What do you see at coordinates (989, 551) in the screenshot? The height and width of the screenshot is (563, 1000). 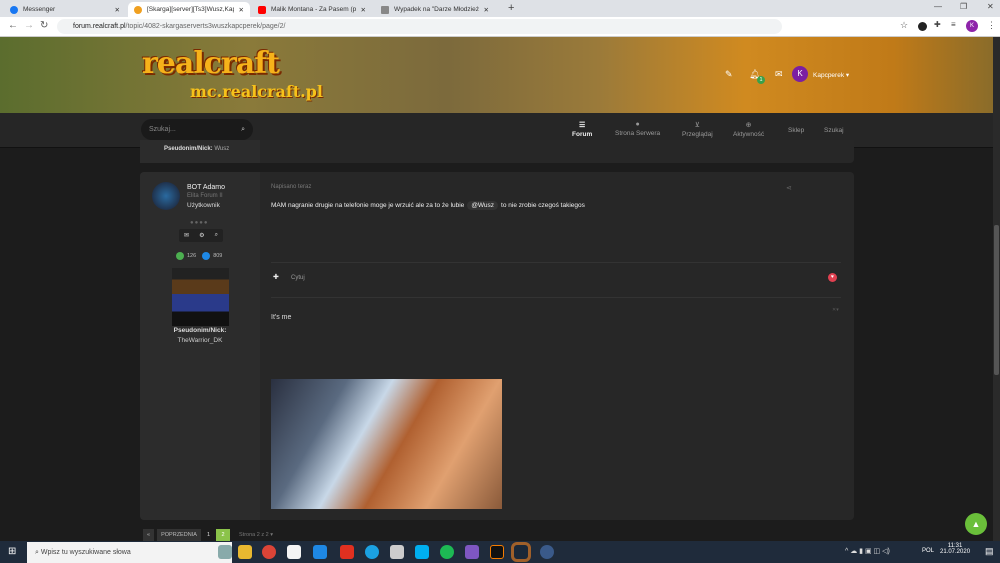 I see `notification-center-icon: ▤` at bounding box center [989, 551].